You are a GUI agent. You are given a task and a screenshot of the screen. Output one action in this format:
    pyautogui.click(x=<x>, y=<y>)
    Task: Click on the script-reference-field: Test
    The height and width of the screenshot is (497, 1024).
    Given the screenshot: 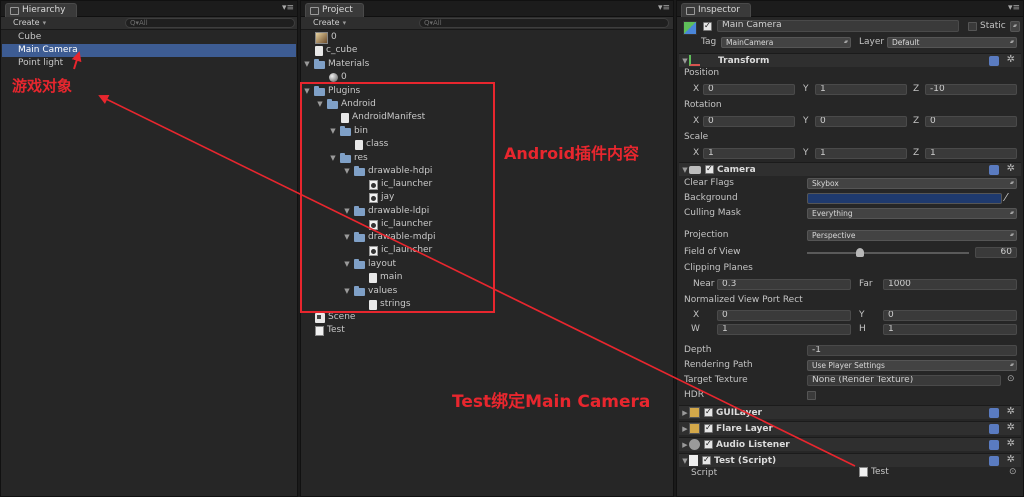 What is the action you would take?
    pyautogui.click(x=874, y=472)
    